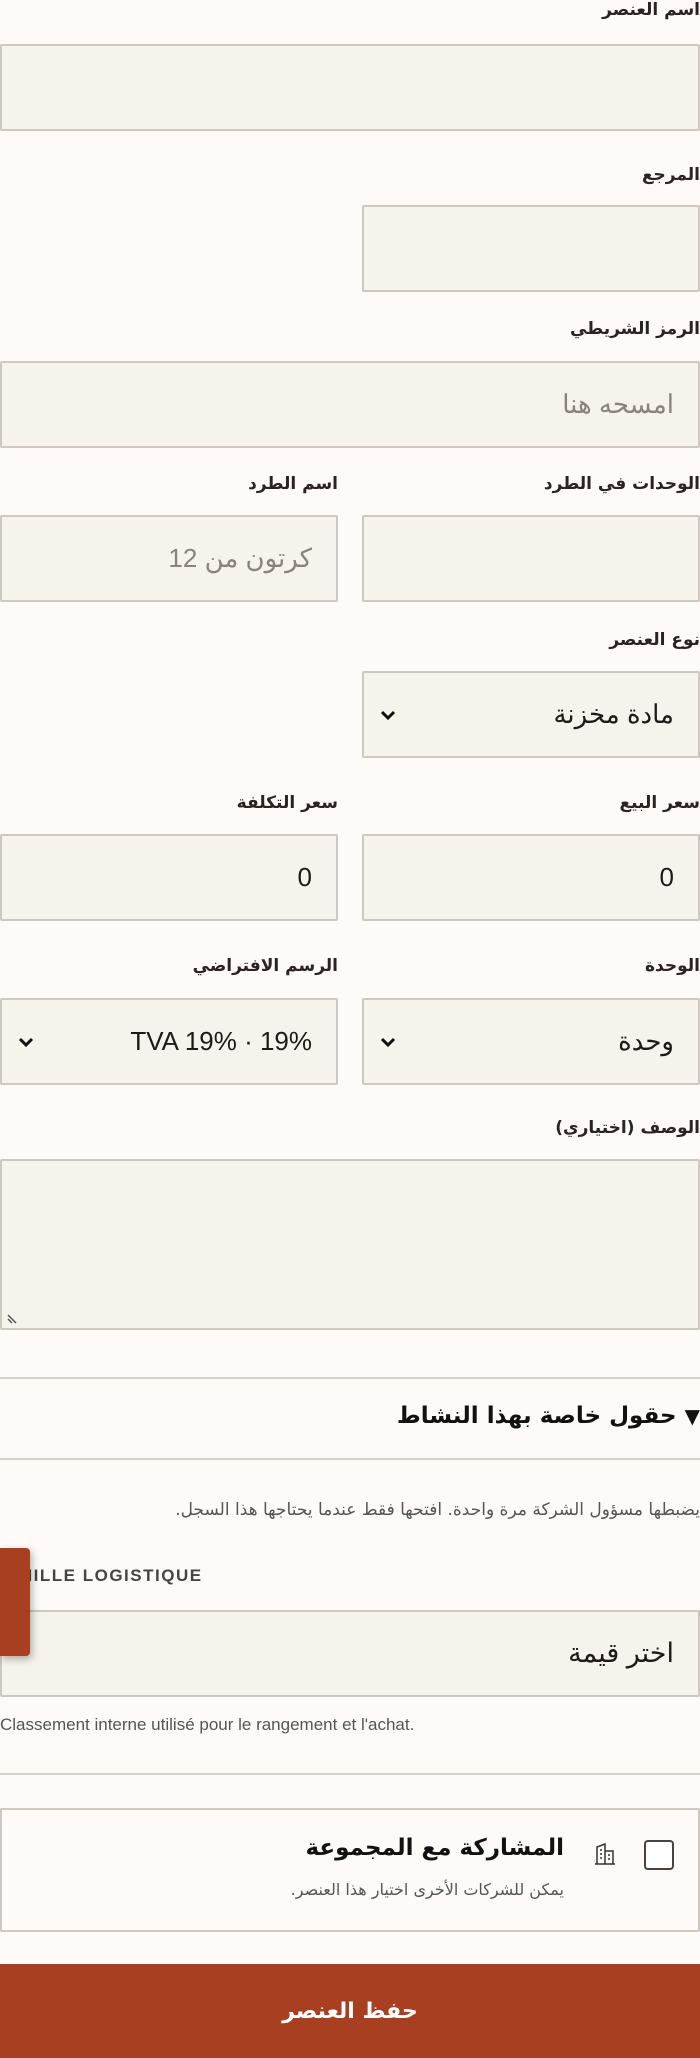 The image size is (700, 2058). What do you see at coordinates (350, 87) in the screenshot?
I see `item-name-input` at bounding box center [350, 87].